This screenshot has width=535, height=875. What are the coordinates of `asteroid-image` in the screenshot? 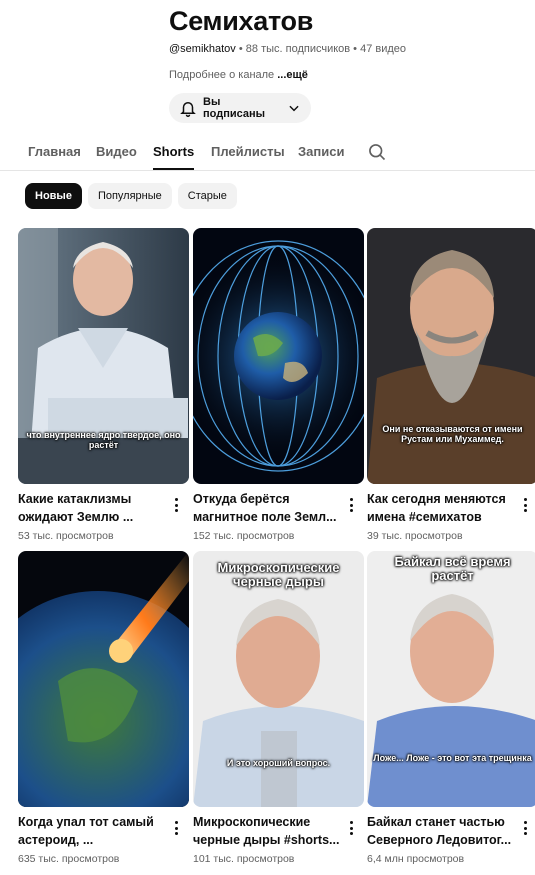 It's located at (103, 679).